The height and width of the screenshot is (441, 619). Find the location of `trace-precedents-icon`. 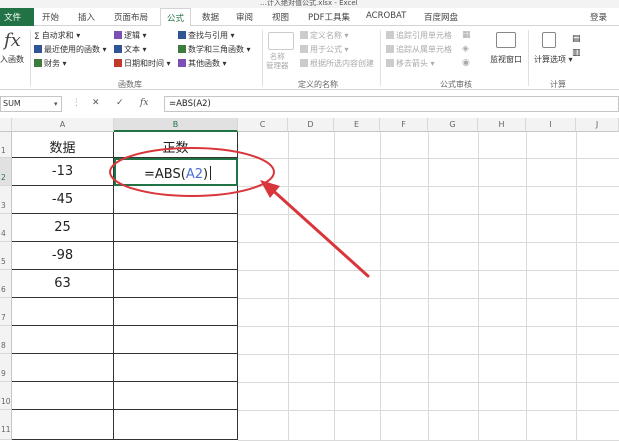

trace-precedents-icon is located at coordinates (390, 35).